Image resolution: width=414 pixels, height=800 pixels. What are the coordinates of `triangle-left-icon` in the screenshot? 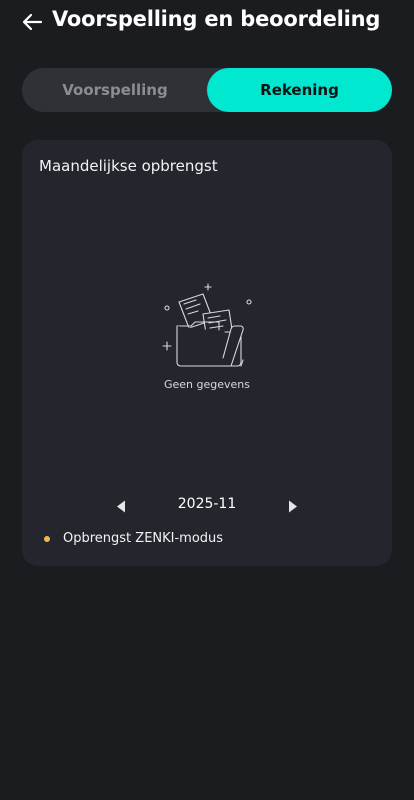 It's located at (121, 506).